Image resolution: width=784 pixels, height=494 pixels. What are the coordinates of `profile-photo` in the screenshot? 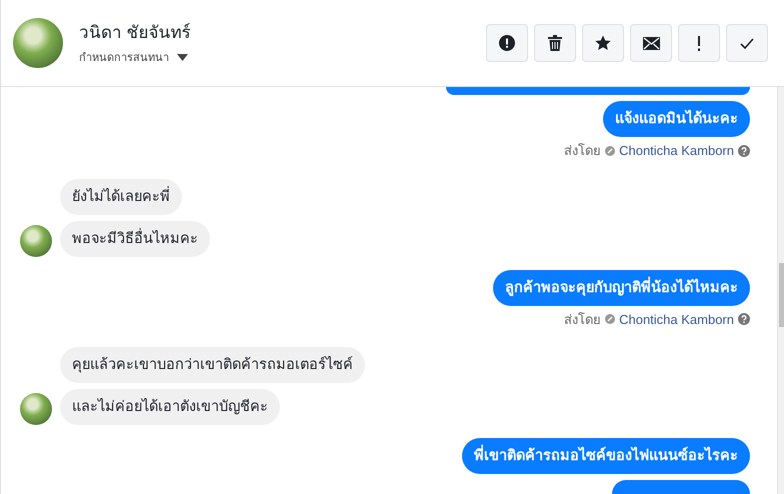 It's located at (38, 43).